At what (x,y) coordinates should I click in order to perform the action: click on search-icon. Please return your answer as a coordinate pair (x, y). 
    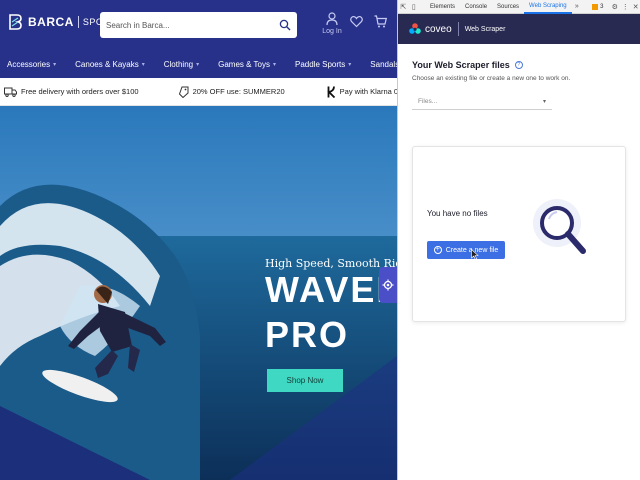
    Looking at the image, I should click on (285, 25).